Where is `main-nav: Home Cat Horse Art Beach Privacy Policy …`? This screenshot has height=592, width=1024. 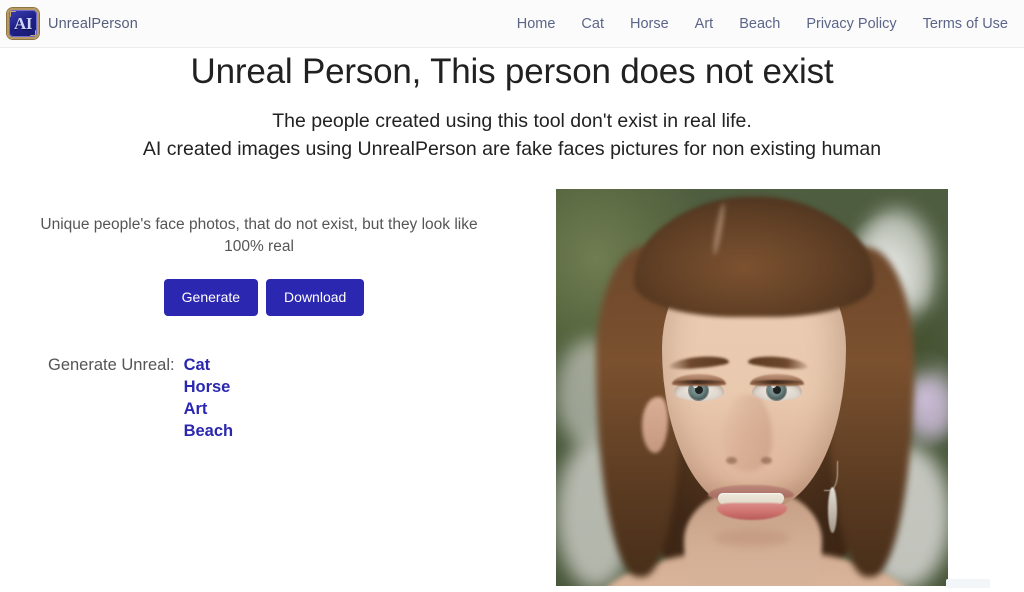
main-nav: Home Cat Horse Art Beach Privacy Policy … is located at coordinates (762, 24).